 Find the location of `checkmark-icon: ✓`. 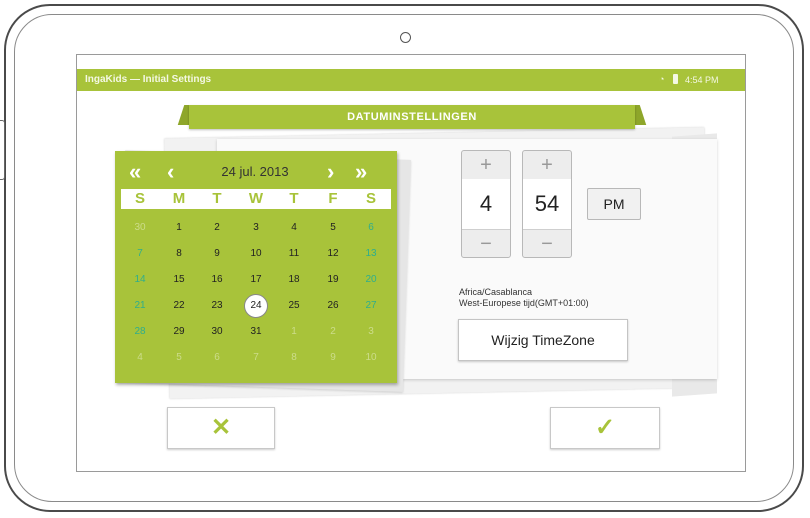

checkmark-icon: ✓ is located at coordinates (605, 427).